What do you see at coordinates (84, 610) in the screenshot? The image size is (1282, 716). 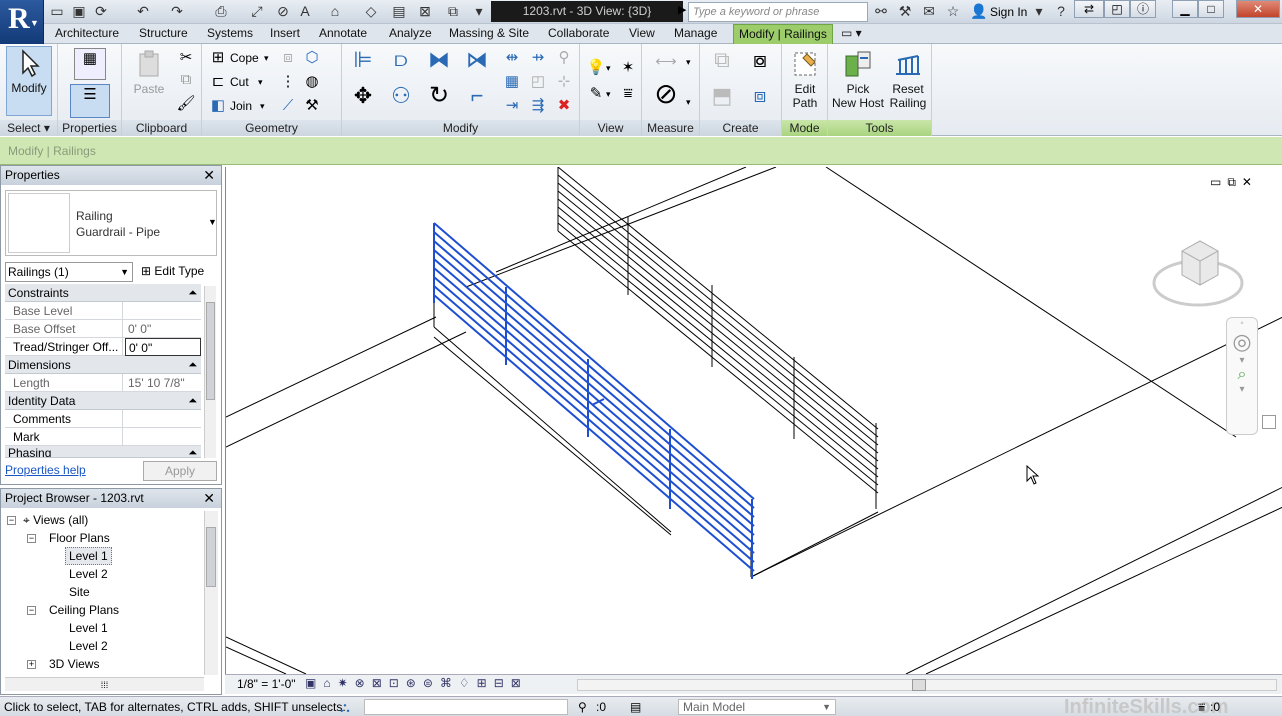 I see `tree-ceiling-plans: Ceiling Plans` at bounding box center [84, 610].